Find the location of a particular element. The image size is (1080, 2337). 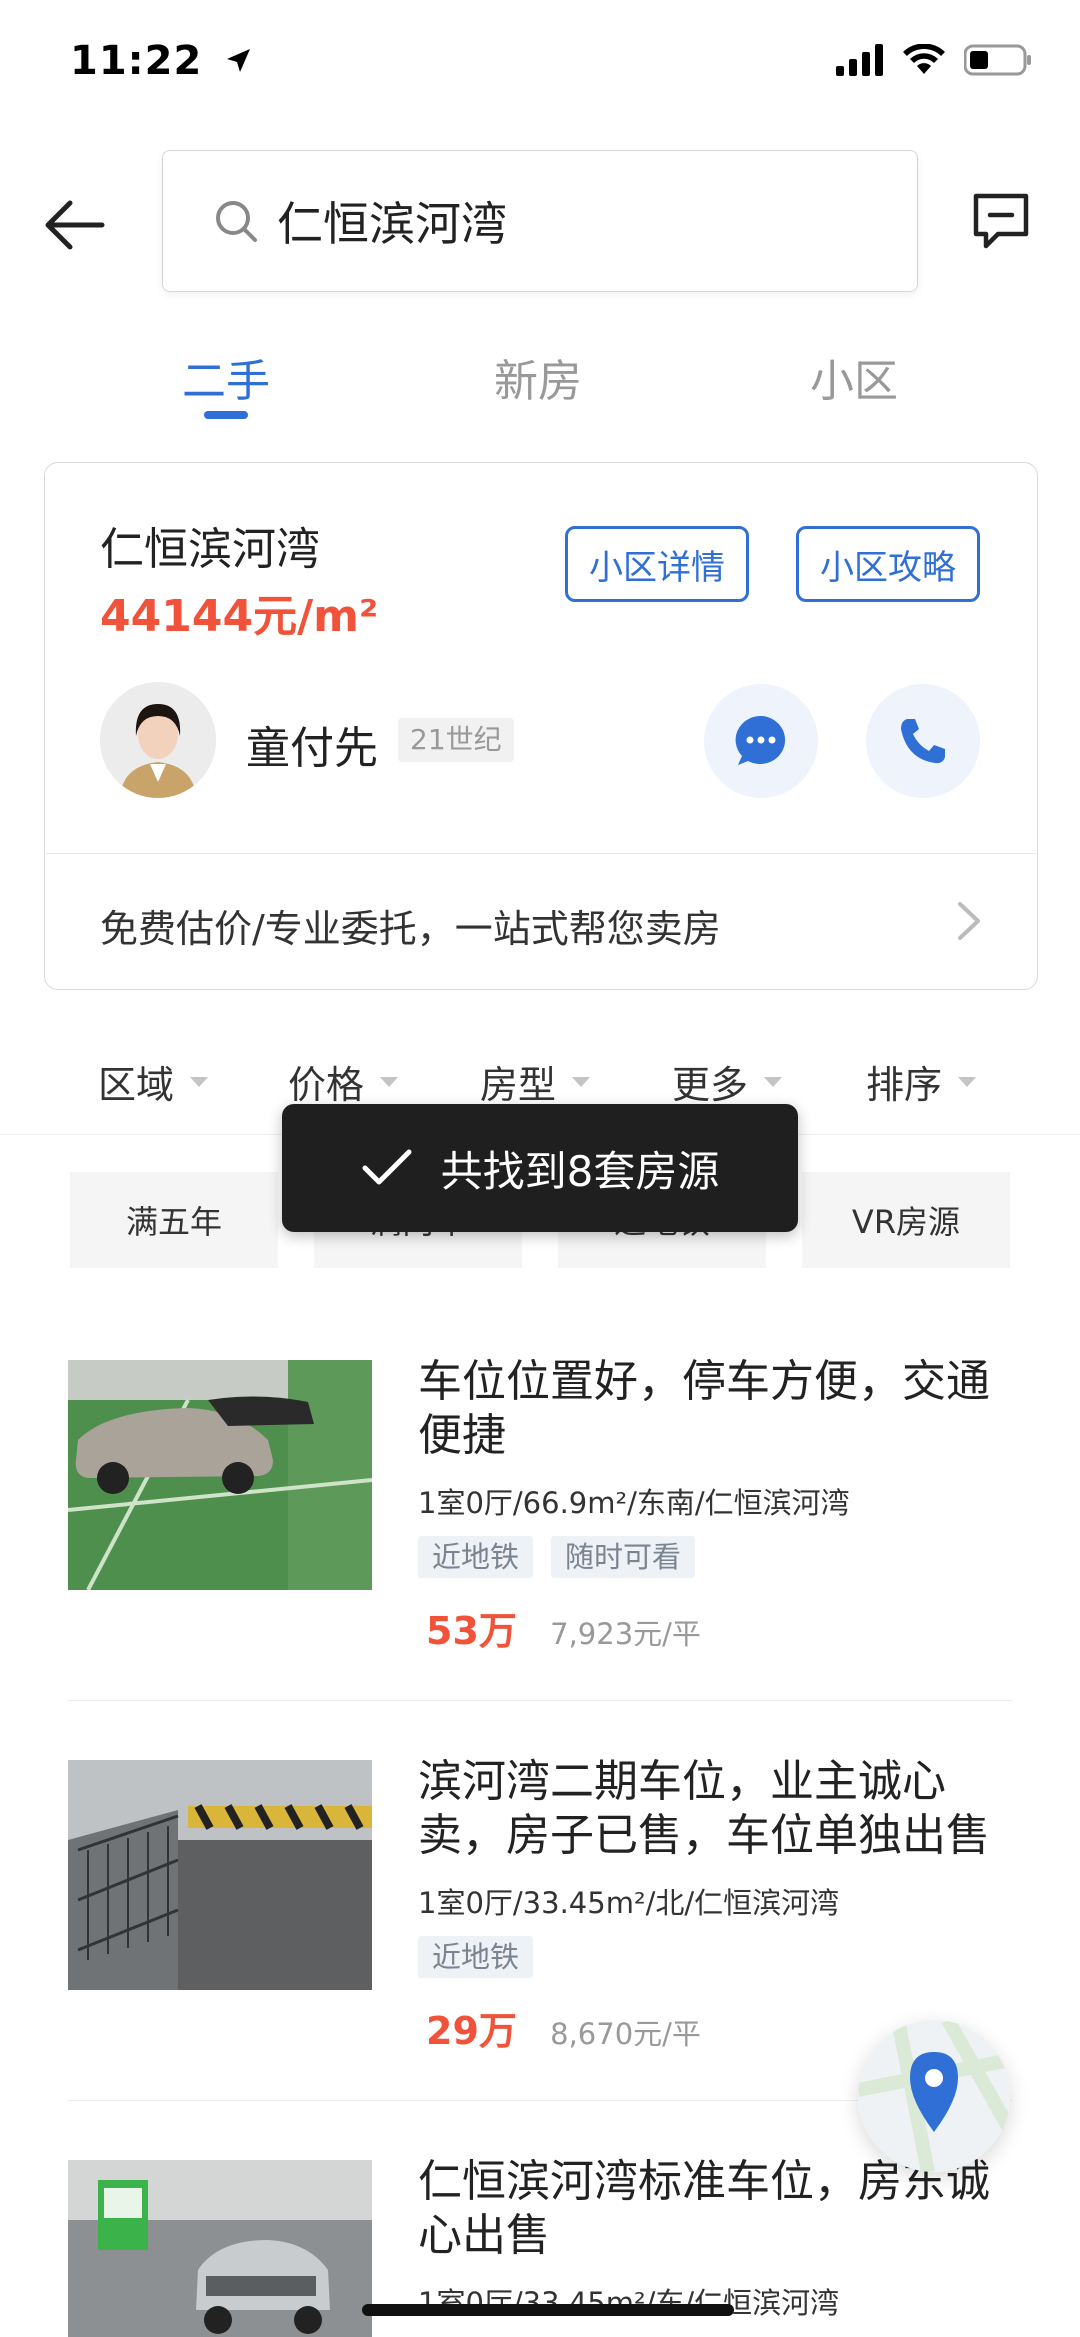

signal-icon is located at coordinates (859, 60).